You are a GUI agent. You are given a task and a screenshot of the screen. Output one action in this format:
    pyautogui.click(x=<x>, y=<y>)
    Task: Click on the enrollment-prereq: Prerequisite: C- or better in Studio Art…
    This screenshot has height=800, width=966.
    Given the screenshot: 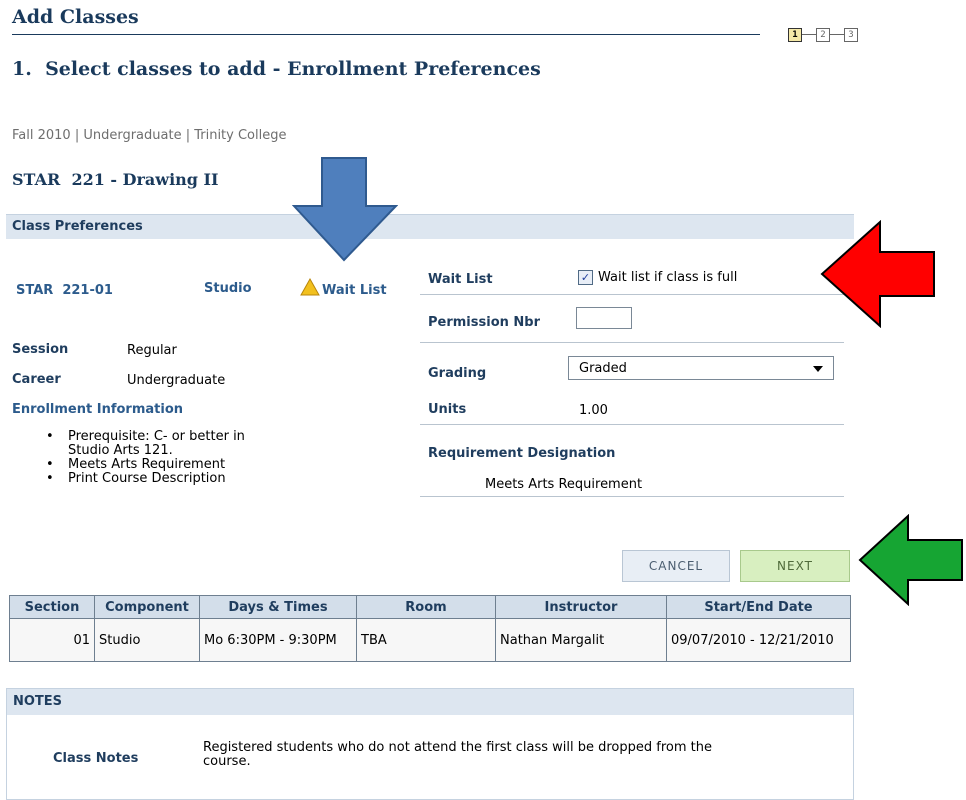 What is the action you would take?
    pyautogui.click(x=208, y=444)
    